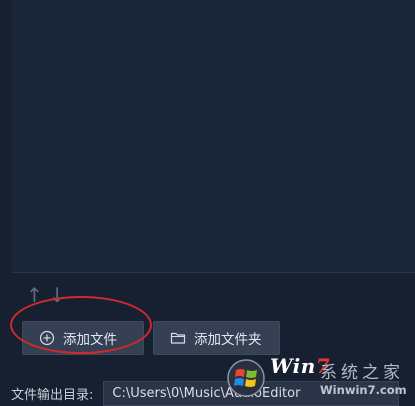  I want to click on output-directory-row: 文件输出目录: C:\Users\0\Music\AudioEditor, so click(207, 393).